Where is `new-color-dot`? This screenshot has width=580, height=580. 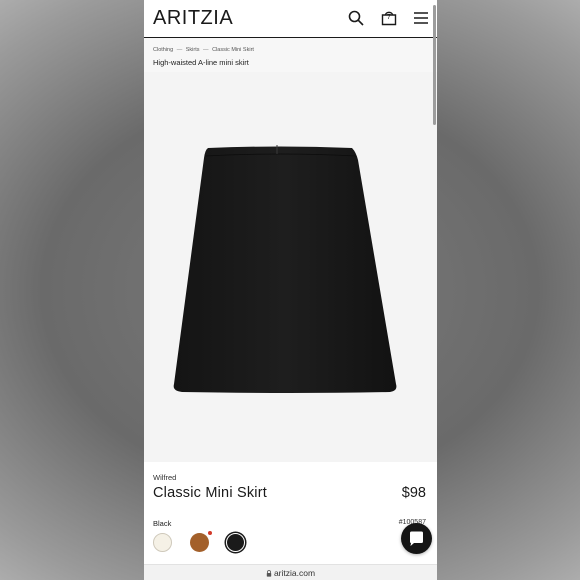 new-color-dot is located at coordinates (210, 533).